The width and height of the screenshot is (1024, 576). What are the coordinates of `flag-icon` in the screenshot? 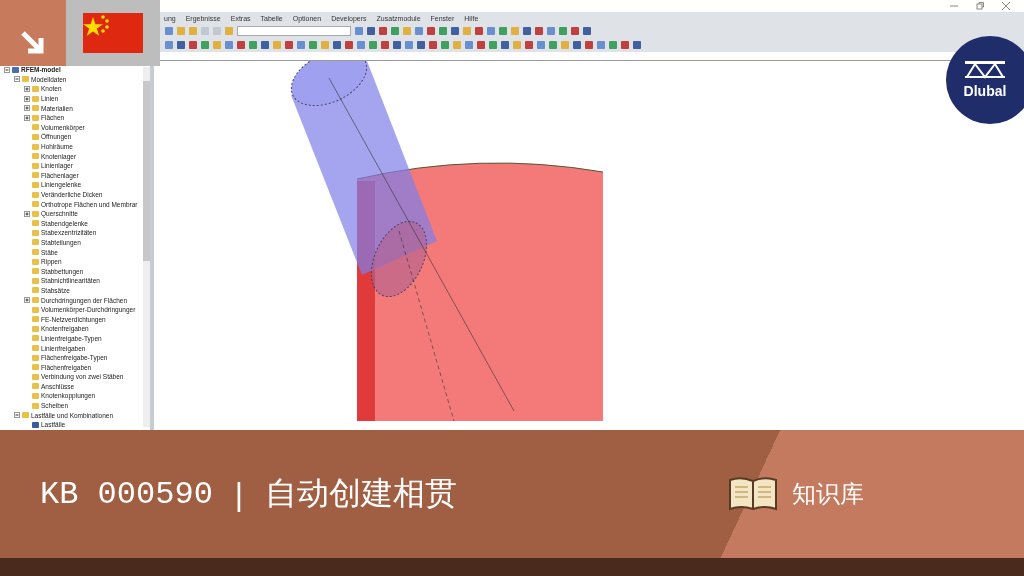 It's located at (113, 33).